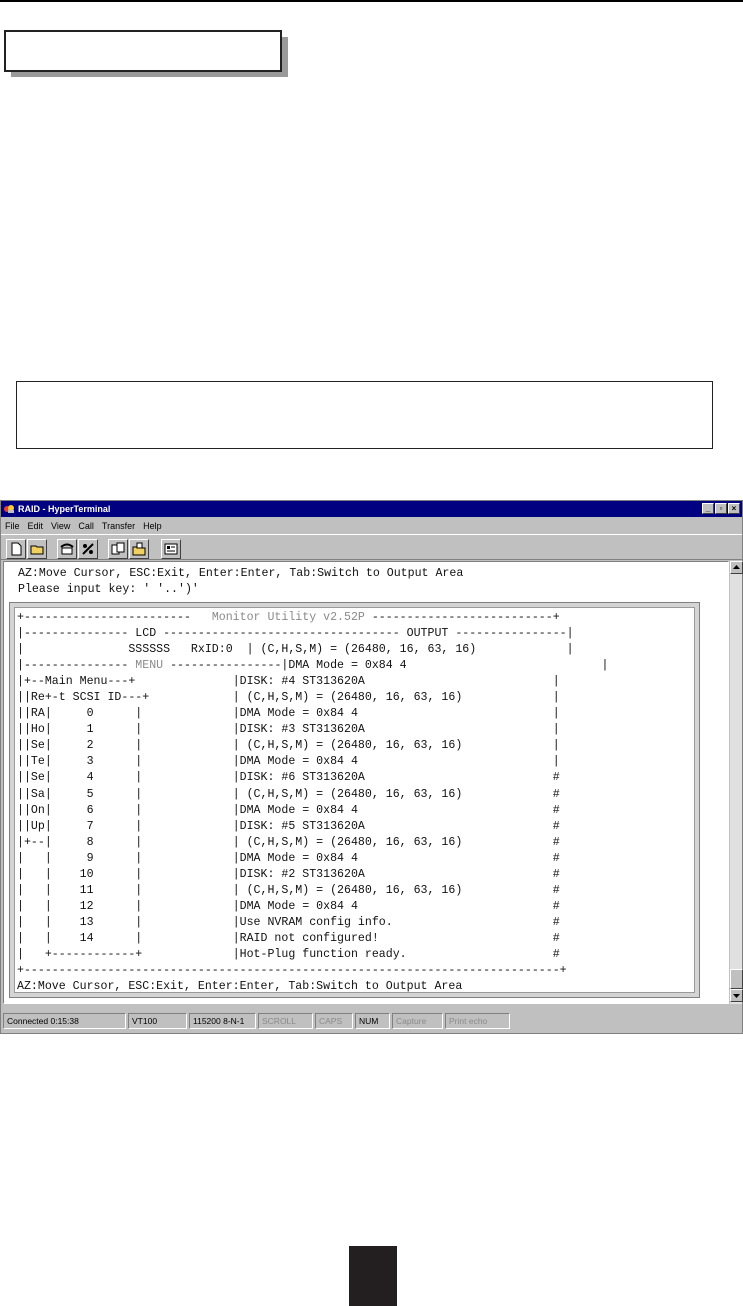 The image size is (743, 1306). I want to click on disconnect-button, so click(88, 549).